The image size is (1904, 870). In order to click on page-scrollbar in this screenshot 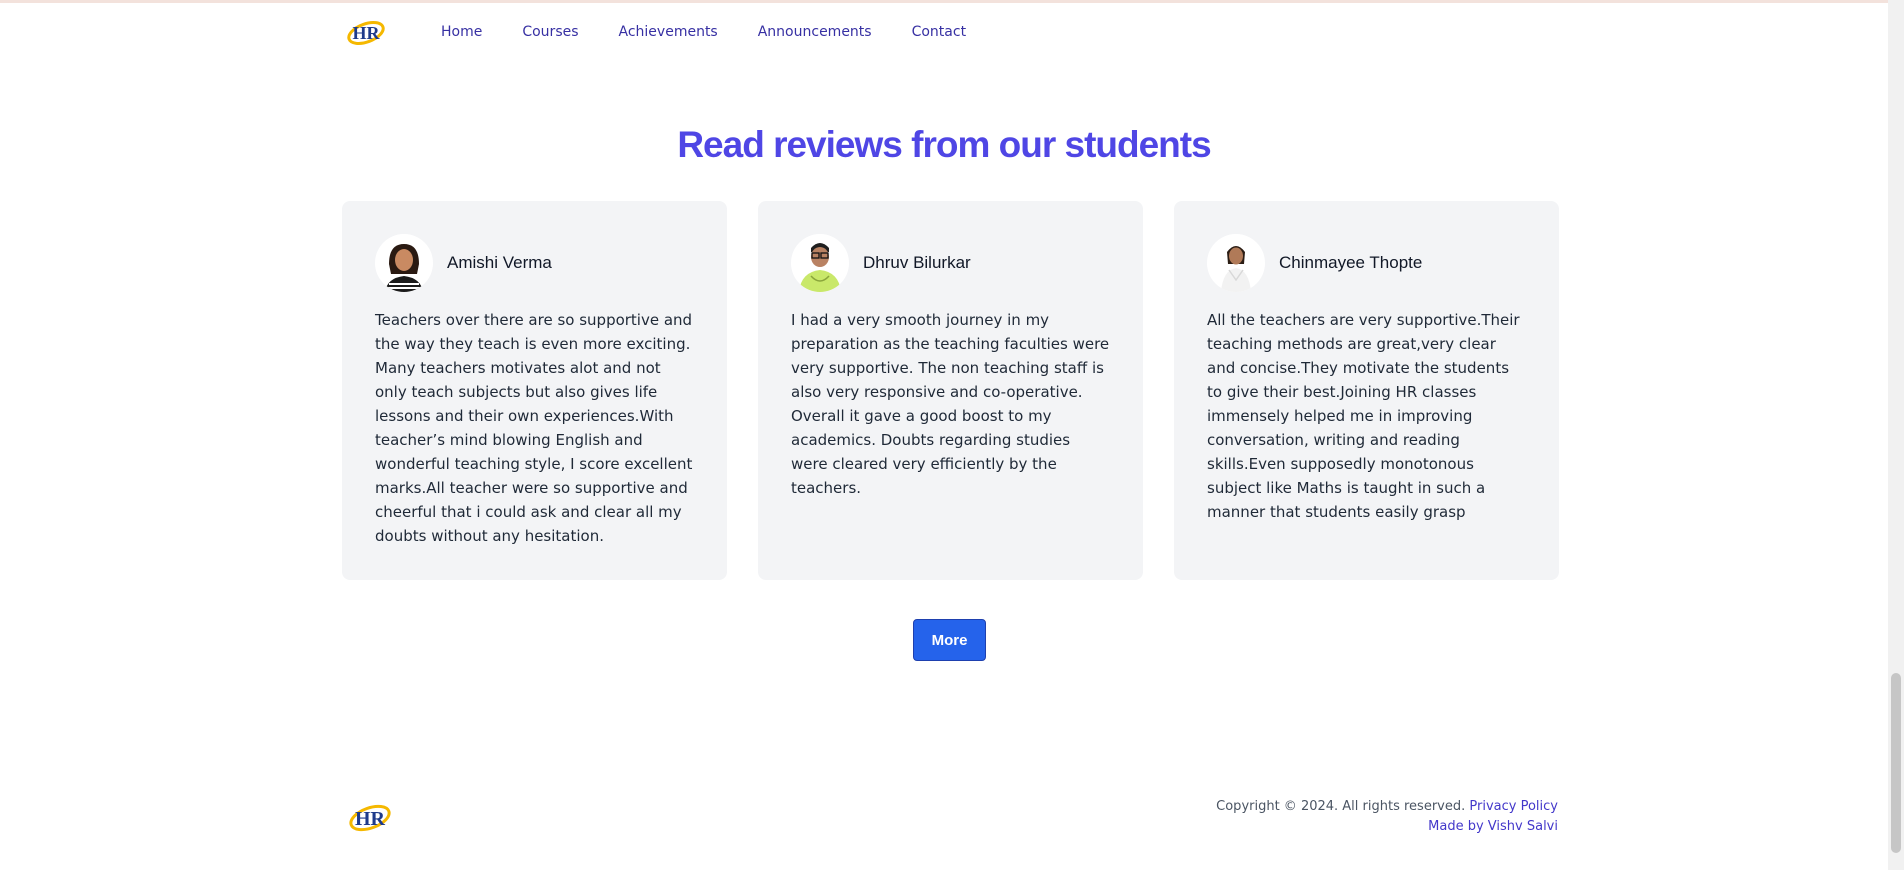, I will do `click(1896, 435)`.